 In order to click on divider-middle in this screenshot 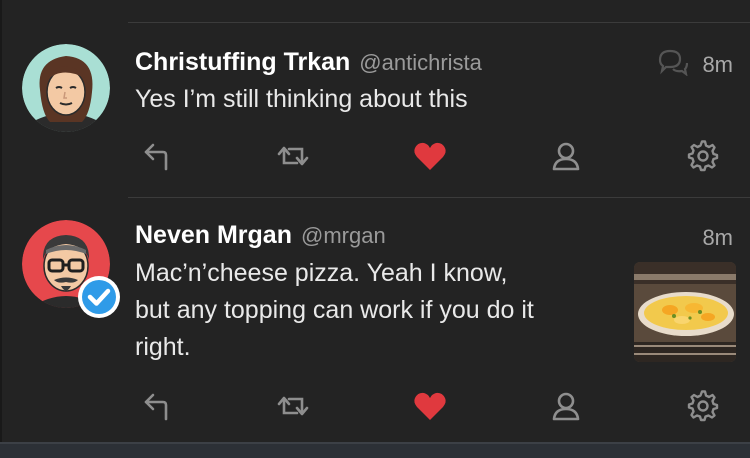, I will do `click(439, 197)`.